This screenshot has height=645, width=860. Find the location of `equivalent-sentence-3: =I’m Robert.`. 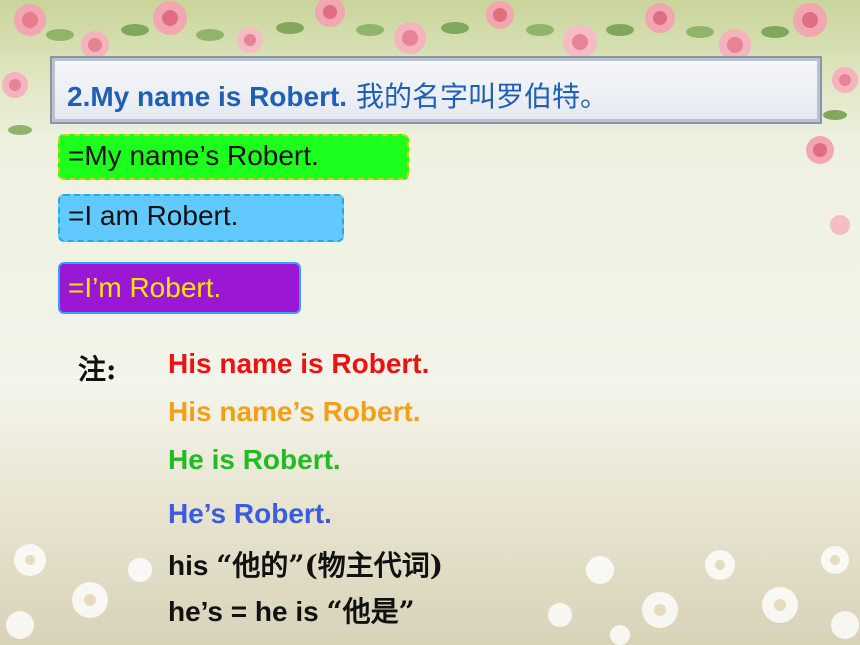

equivalent-sentence-3: =I’m Robert. is located at coordinates (179, 288).